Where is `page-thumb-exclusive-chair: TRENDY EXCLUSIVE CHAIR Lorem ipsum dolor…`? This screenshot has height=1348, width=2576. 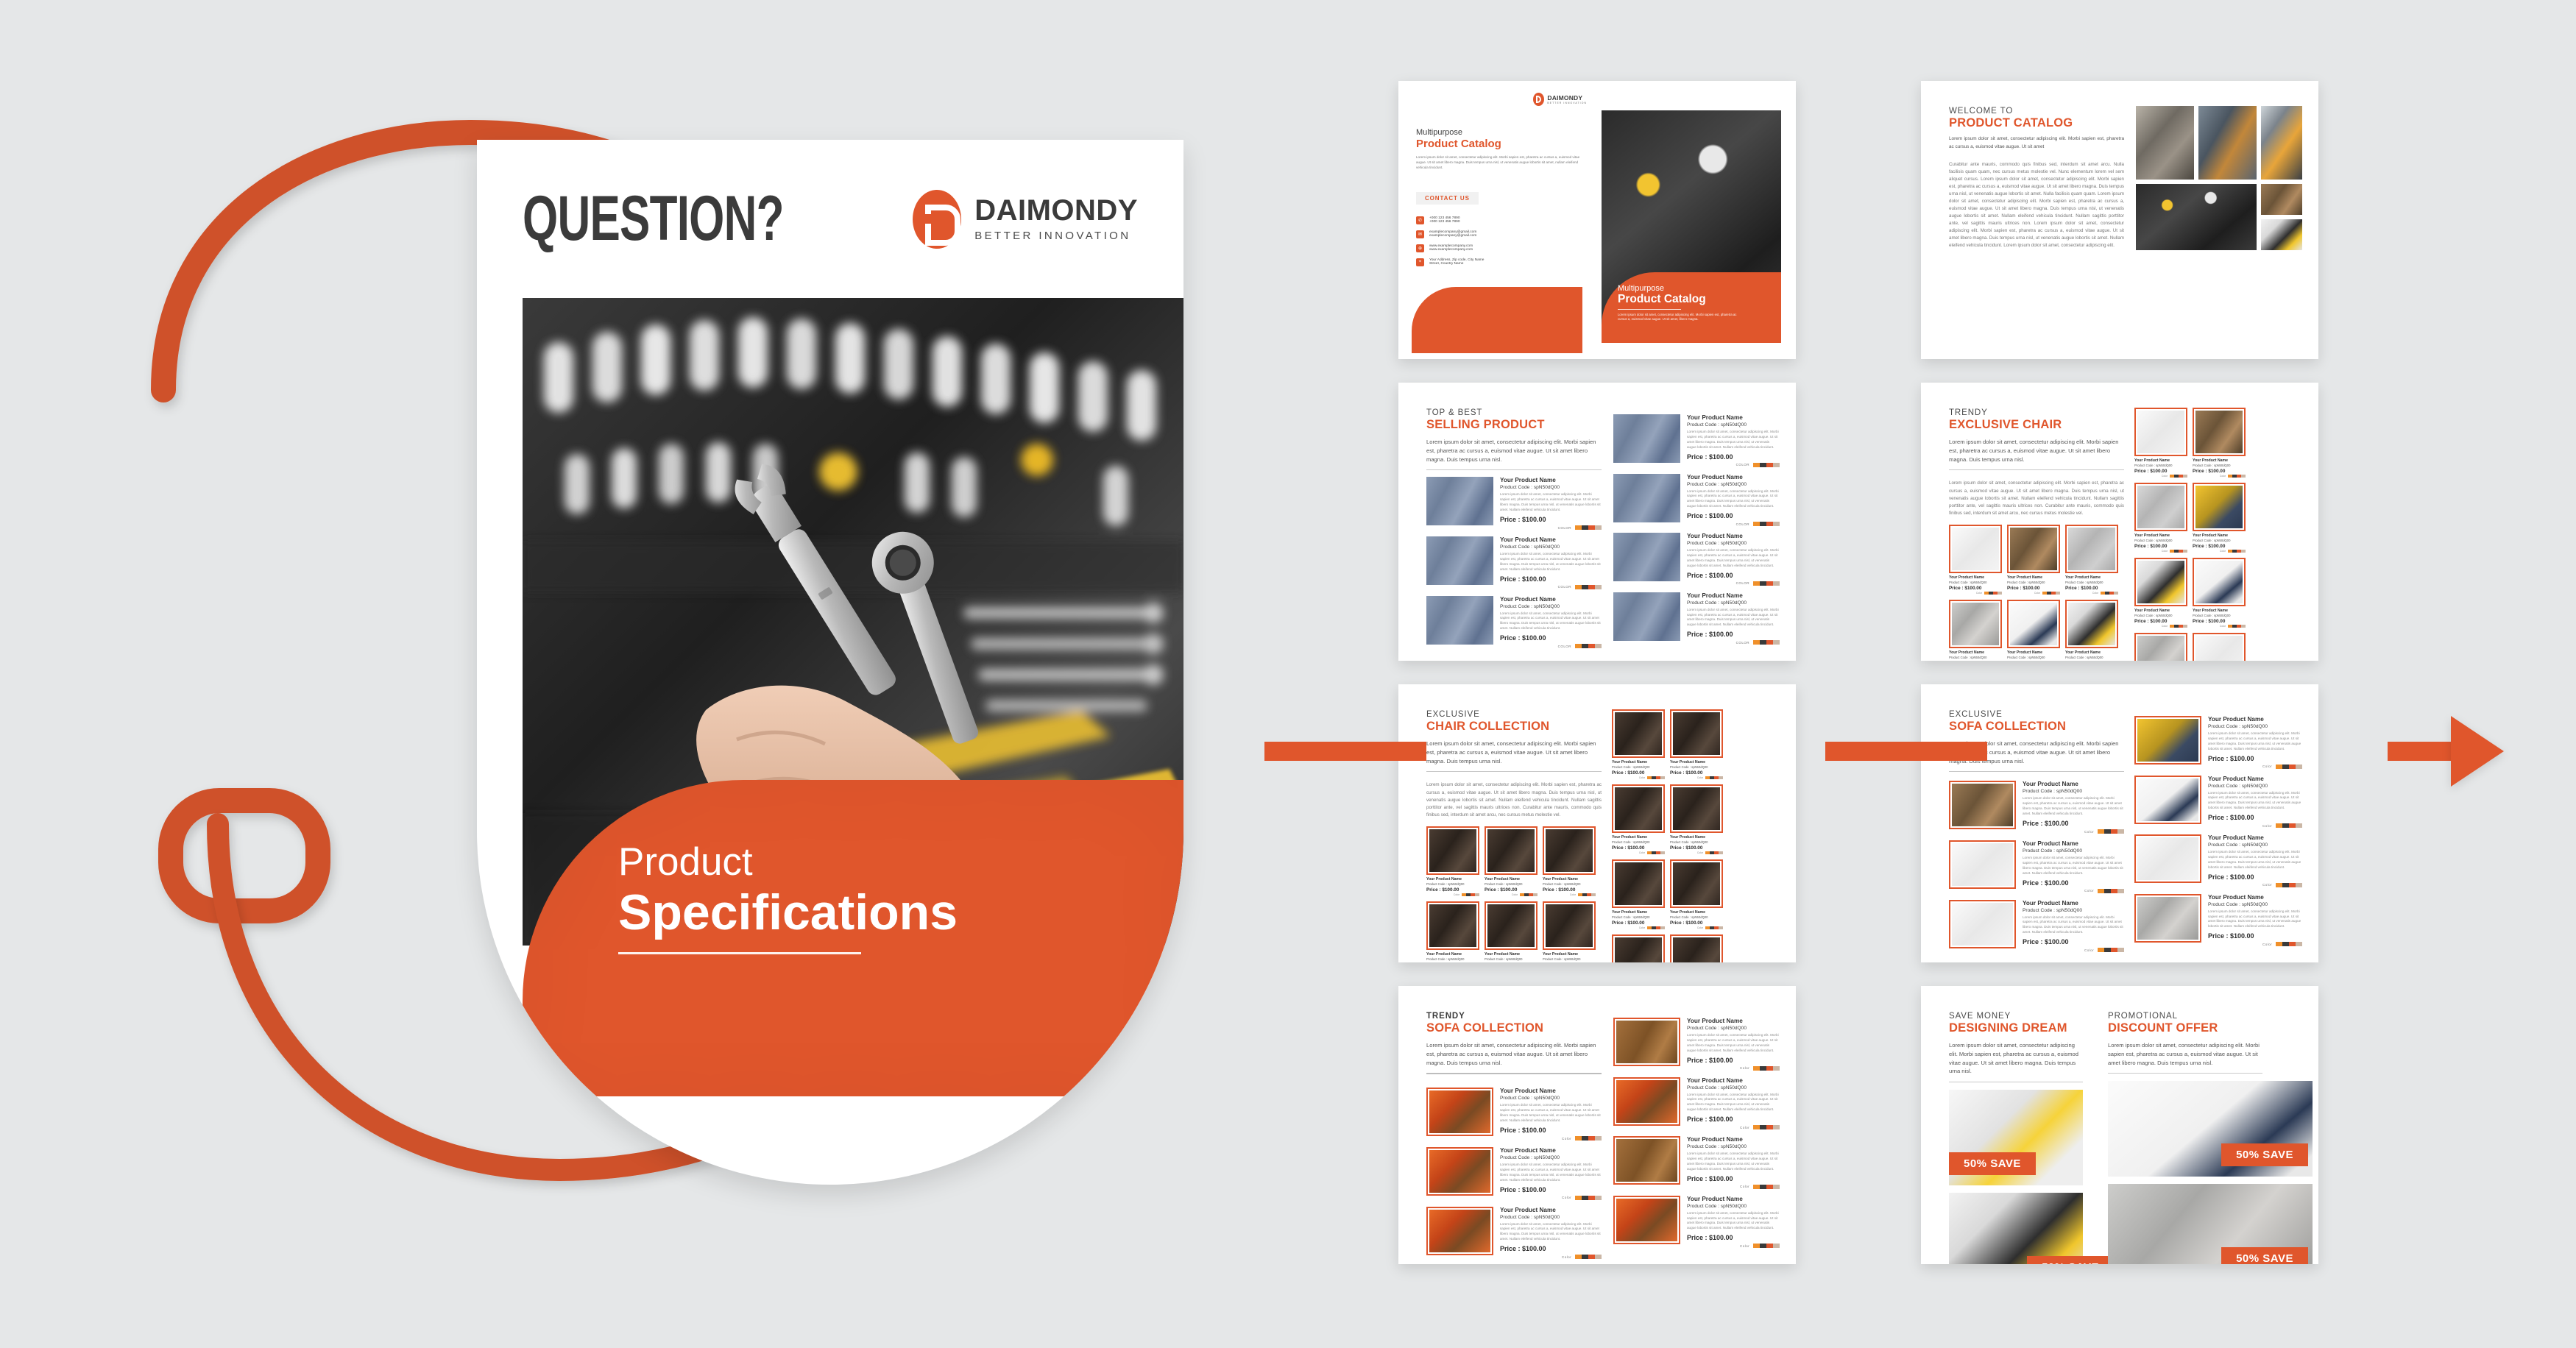
page-thumb-exclusive-chair: TRENDY EXCLUSIVE CHAIR Lorem ipsum dolor… is located at coordinates (2119, 522).